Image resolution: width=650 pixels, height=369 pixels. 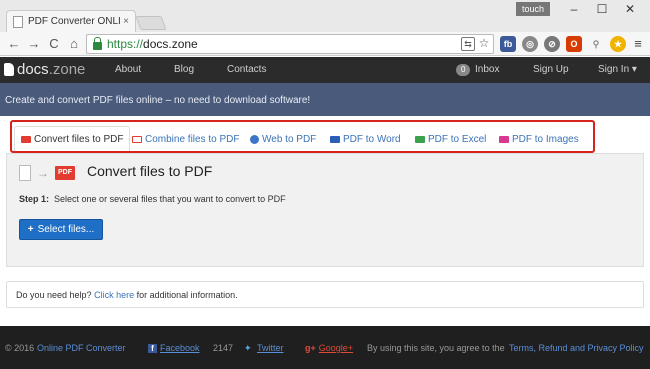 What do you see at coordinates (128, 69) in the screenshot?
I see `nav-about: About` at bounding box center [128, 69].